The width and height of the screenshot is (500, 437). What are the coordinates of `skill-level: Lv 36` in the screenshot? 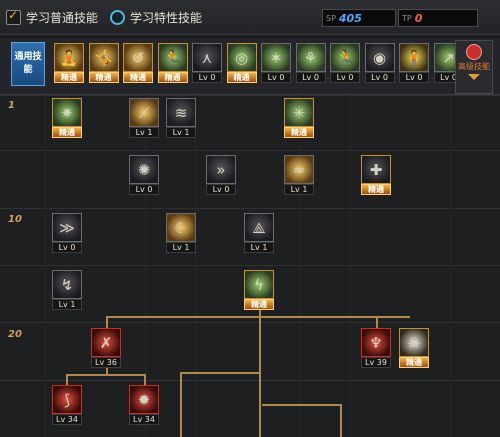 It's located at (106, 362).